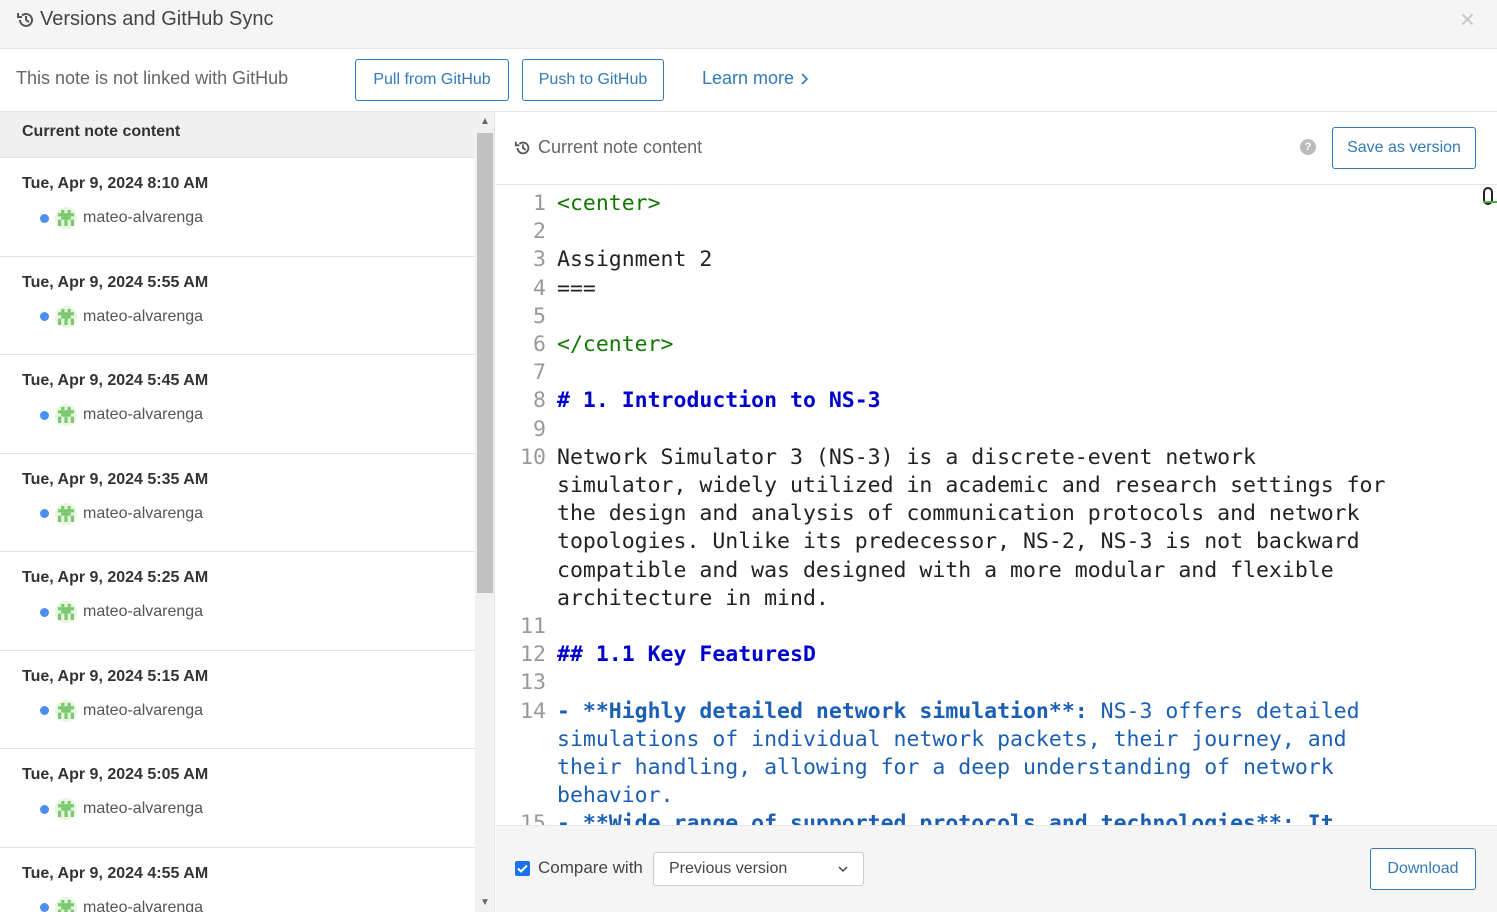  Describe the element at coordinates (539, 316) in the screenshot. I see `line-number: 5` at that location.